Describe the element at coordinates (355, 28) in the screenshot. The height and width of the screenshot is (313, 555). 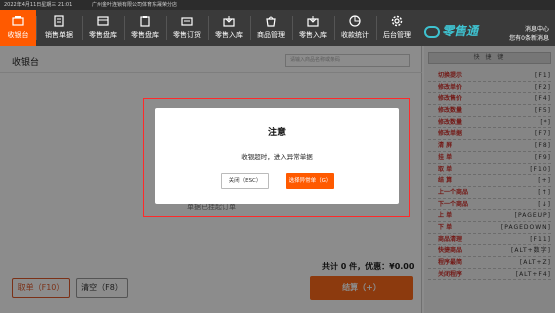
I see `nav-item-payment-stats: 收款统计` at that location.